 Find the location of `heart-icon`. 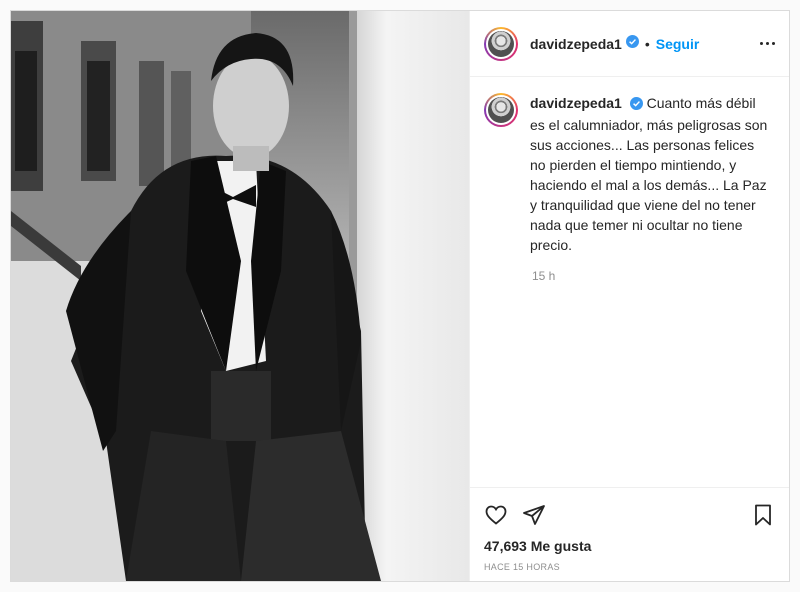

heart-icon is located at coordinates (496, 515).